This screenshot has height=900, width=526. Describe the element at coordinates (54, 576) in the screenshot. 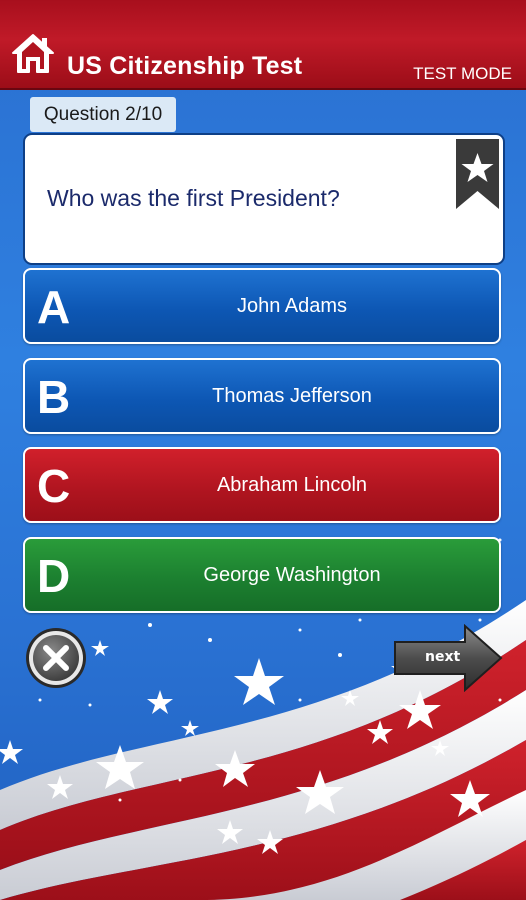

I see `answer-d-letter: D` at that location.